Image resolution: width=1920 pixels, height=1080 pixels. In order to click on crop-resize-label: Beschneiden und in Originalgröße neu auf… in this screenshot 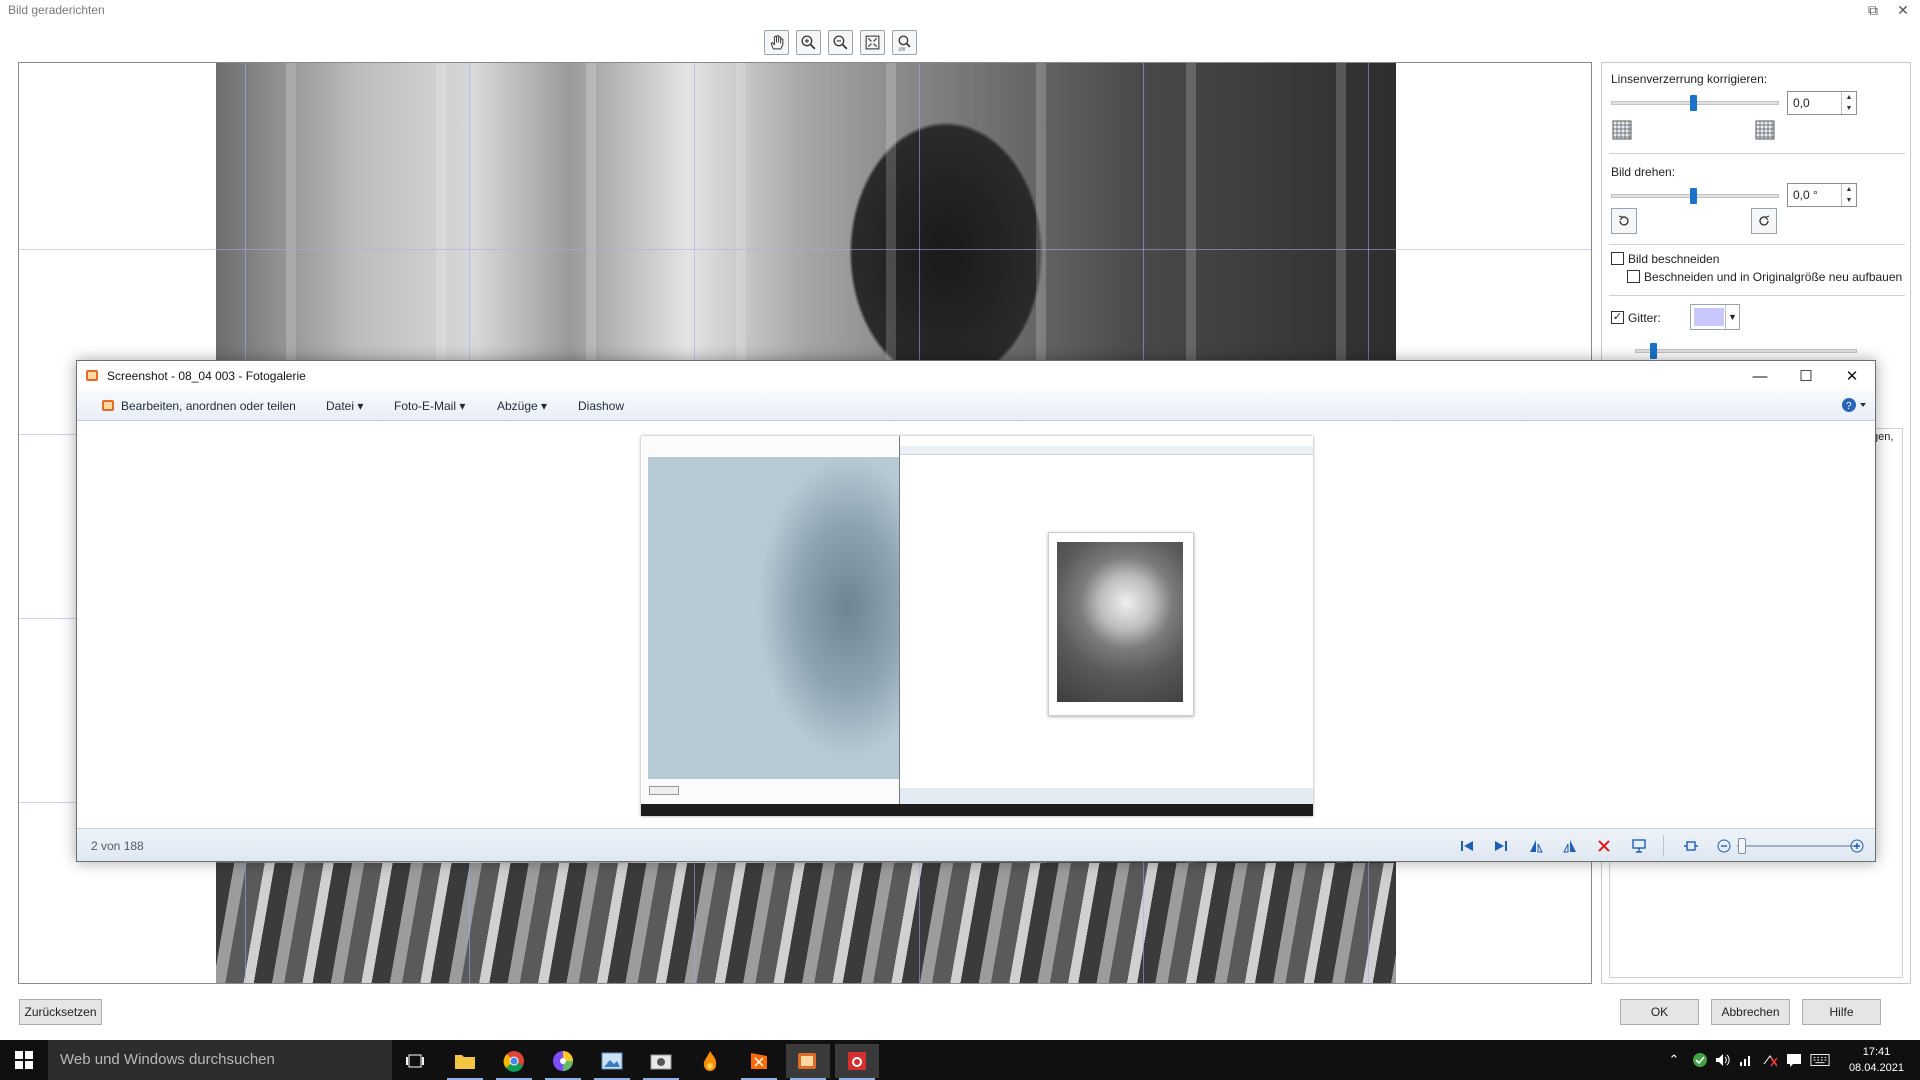, I will do `click(1773, 277)`.